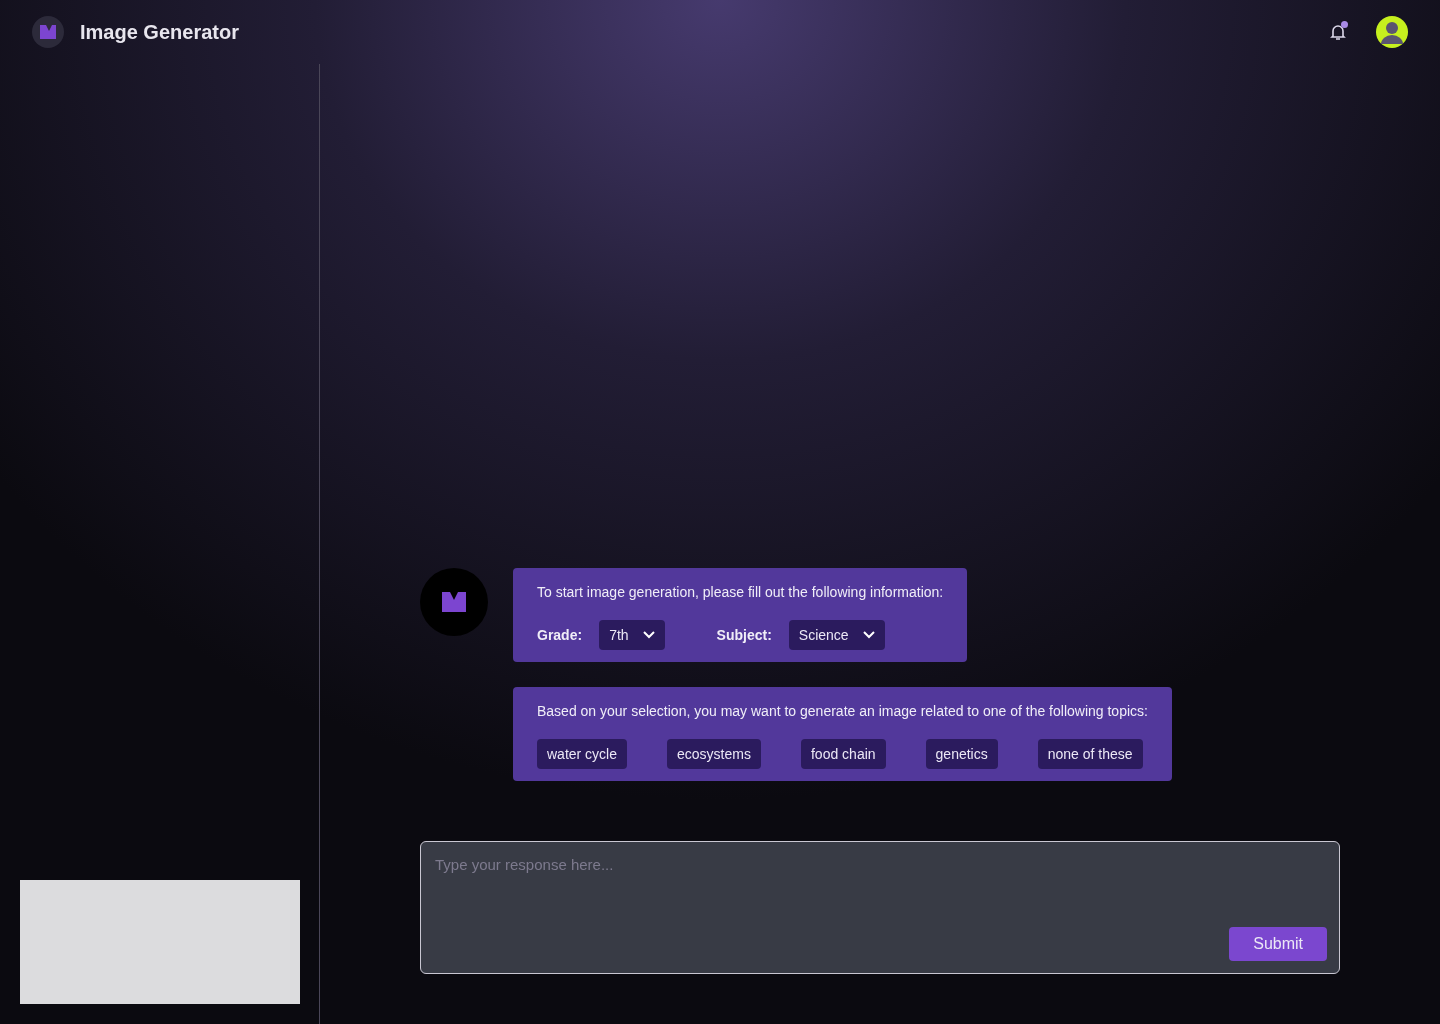  What do you see at coordinates (714, 754) in the screenshot?
I see `topic-chip: ecosystems` at bounding box center [714, 754].